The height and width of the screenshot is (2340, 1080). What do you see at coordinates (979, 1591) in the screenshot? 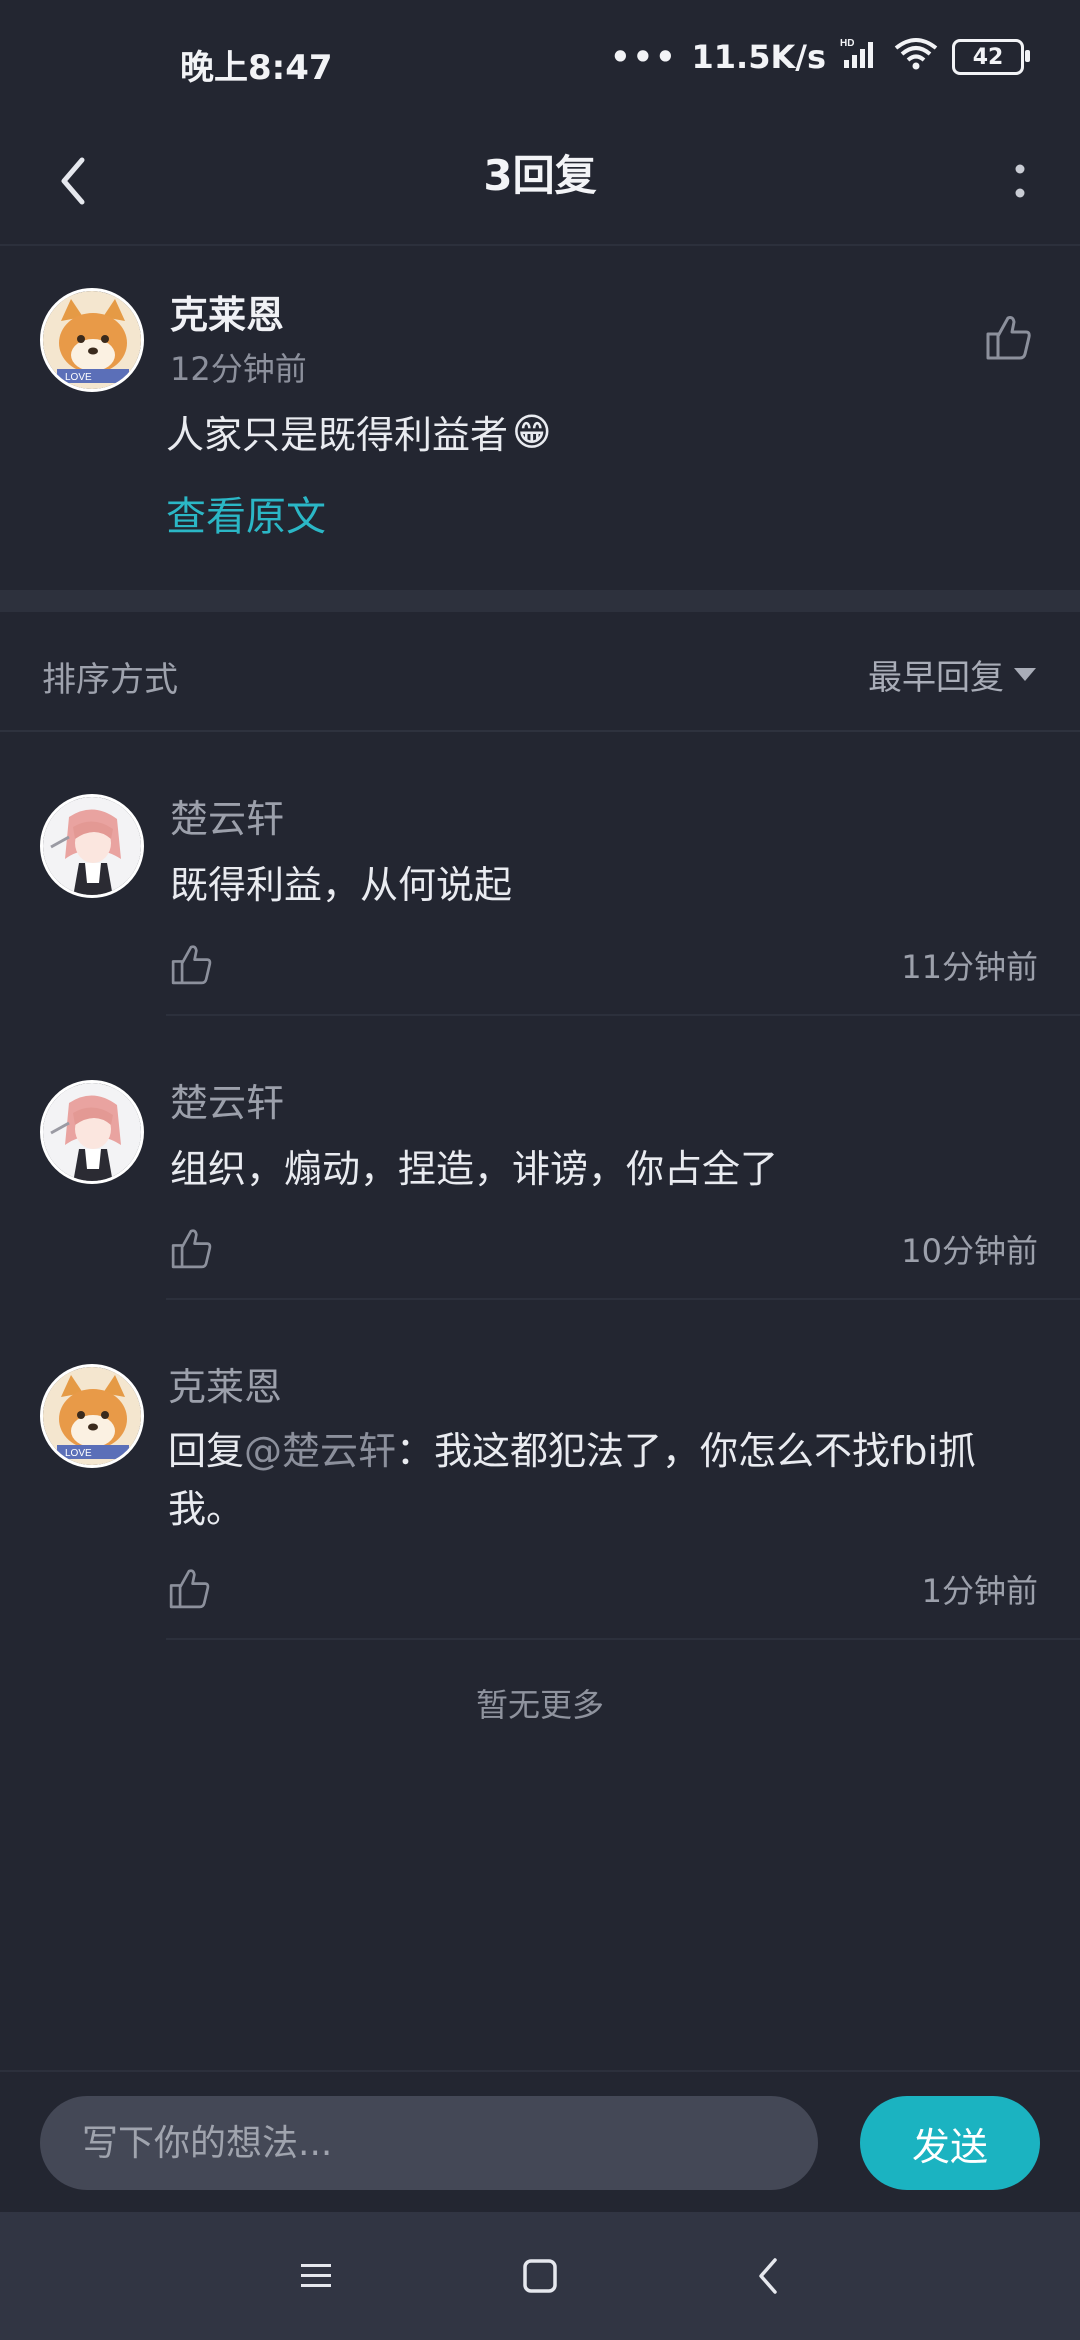
I see `reply-time: 1分钟前` at bounding box center [979, 1591].